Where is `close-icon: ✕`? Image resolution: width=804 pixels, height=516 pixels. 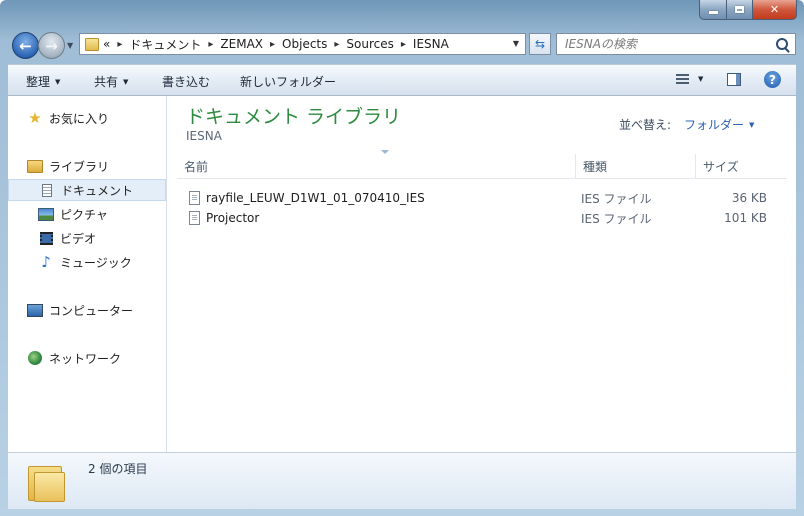 close-icon: ✕ is located at coordinates (774, 9).